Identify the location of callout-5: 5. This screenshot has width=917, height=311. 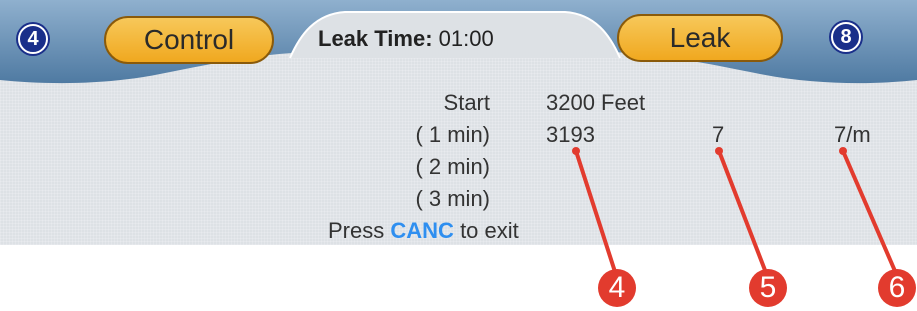
(768, 288).